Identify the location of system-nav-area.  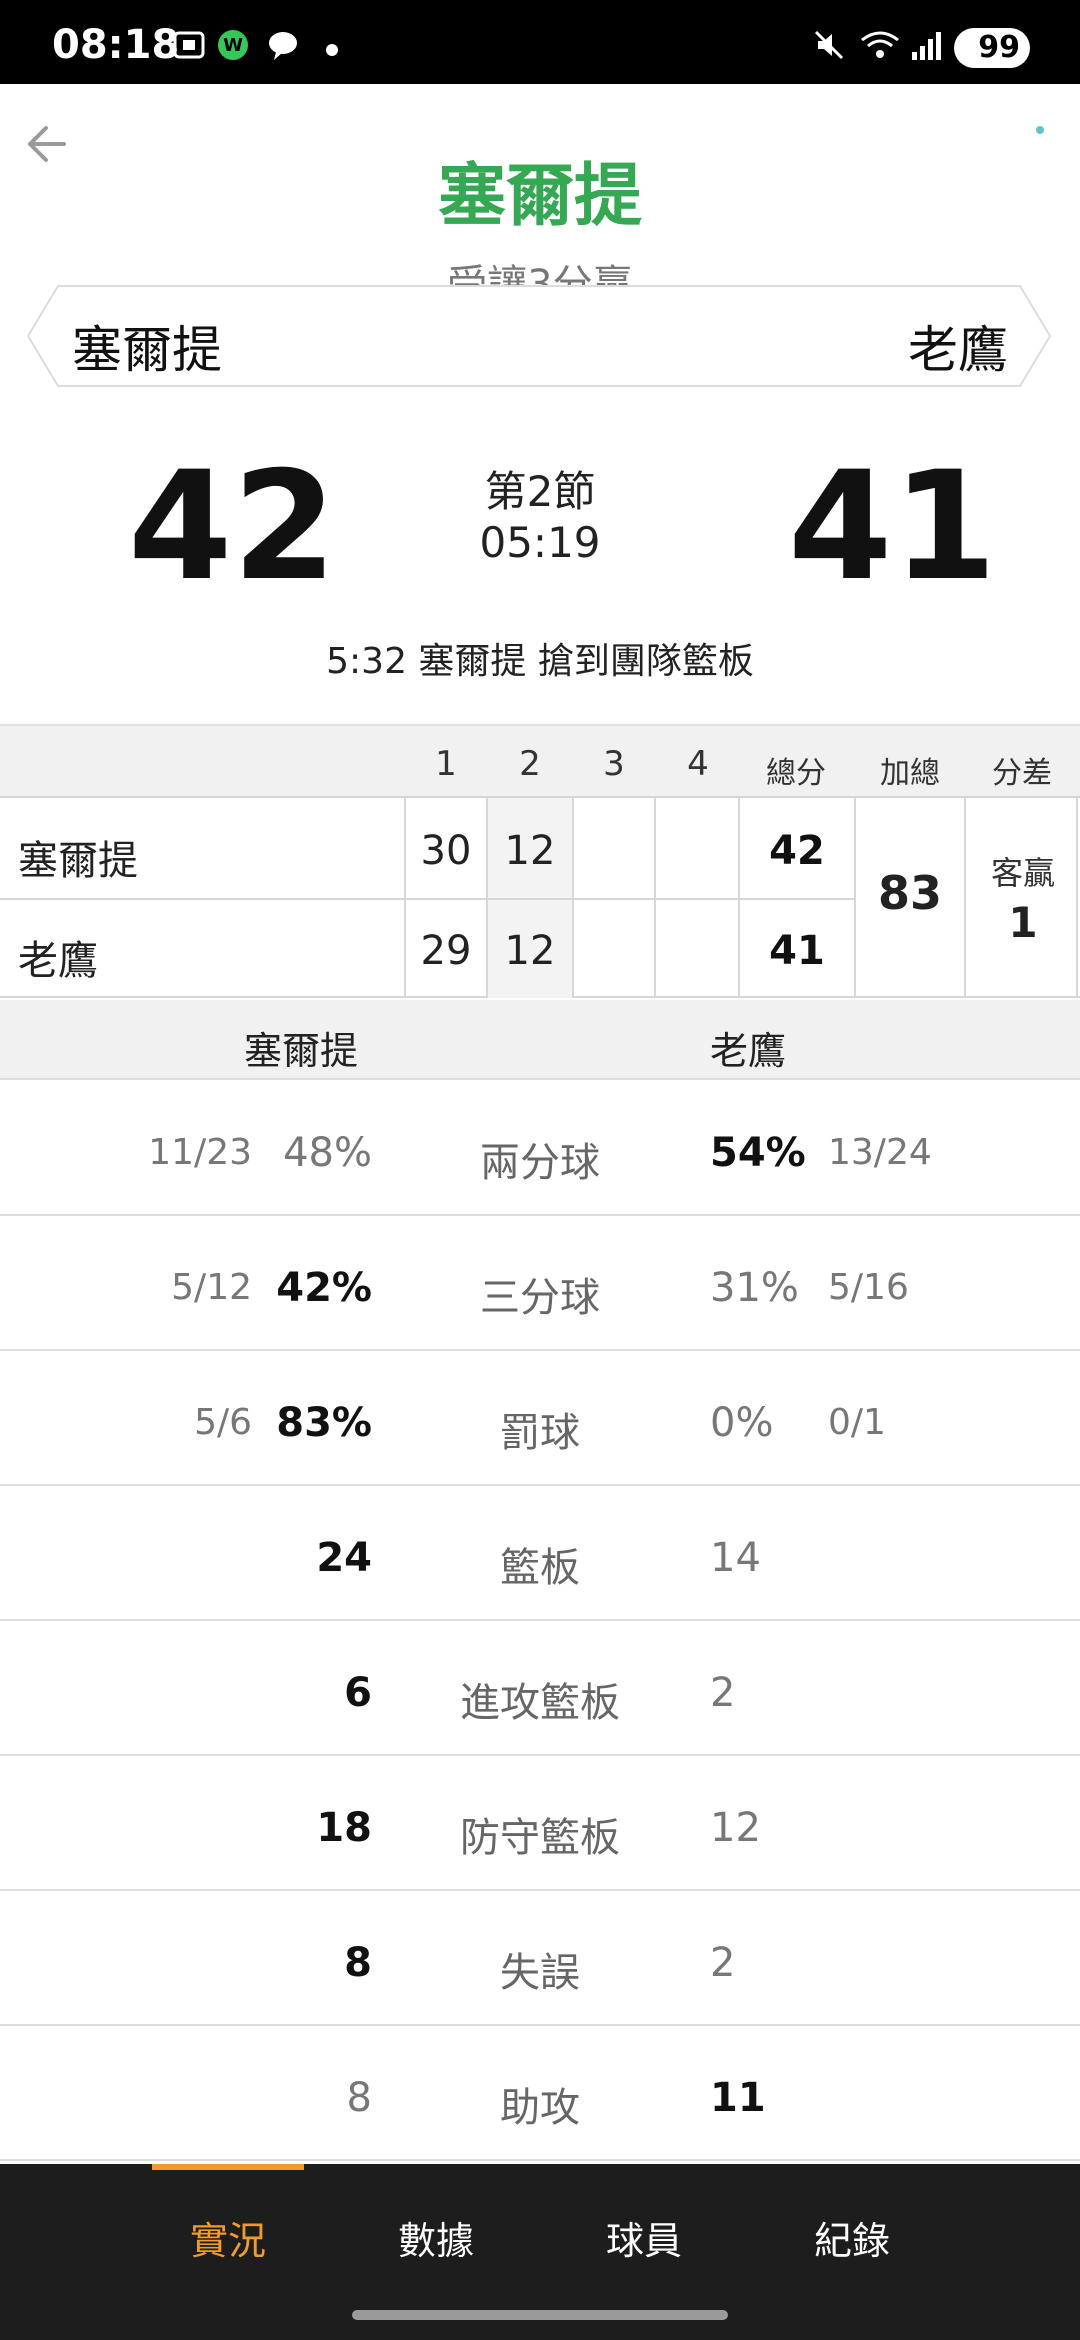
(540, 2319).